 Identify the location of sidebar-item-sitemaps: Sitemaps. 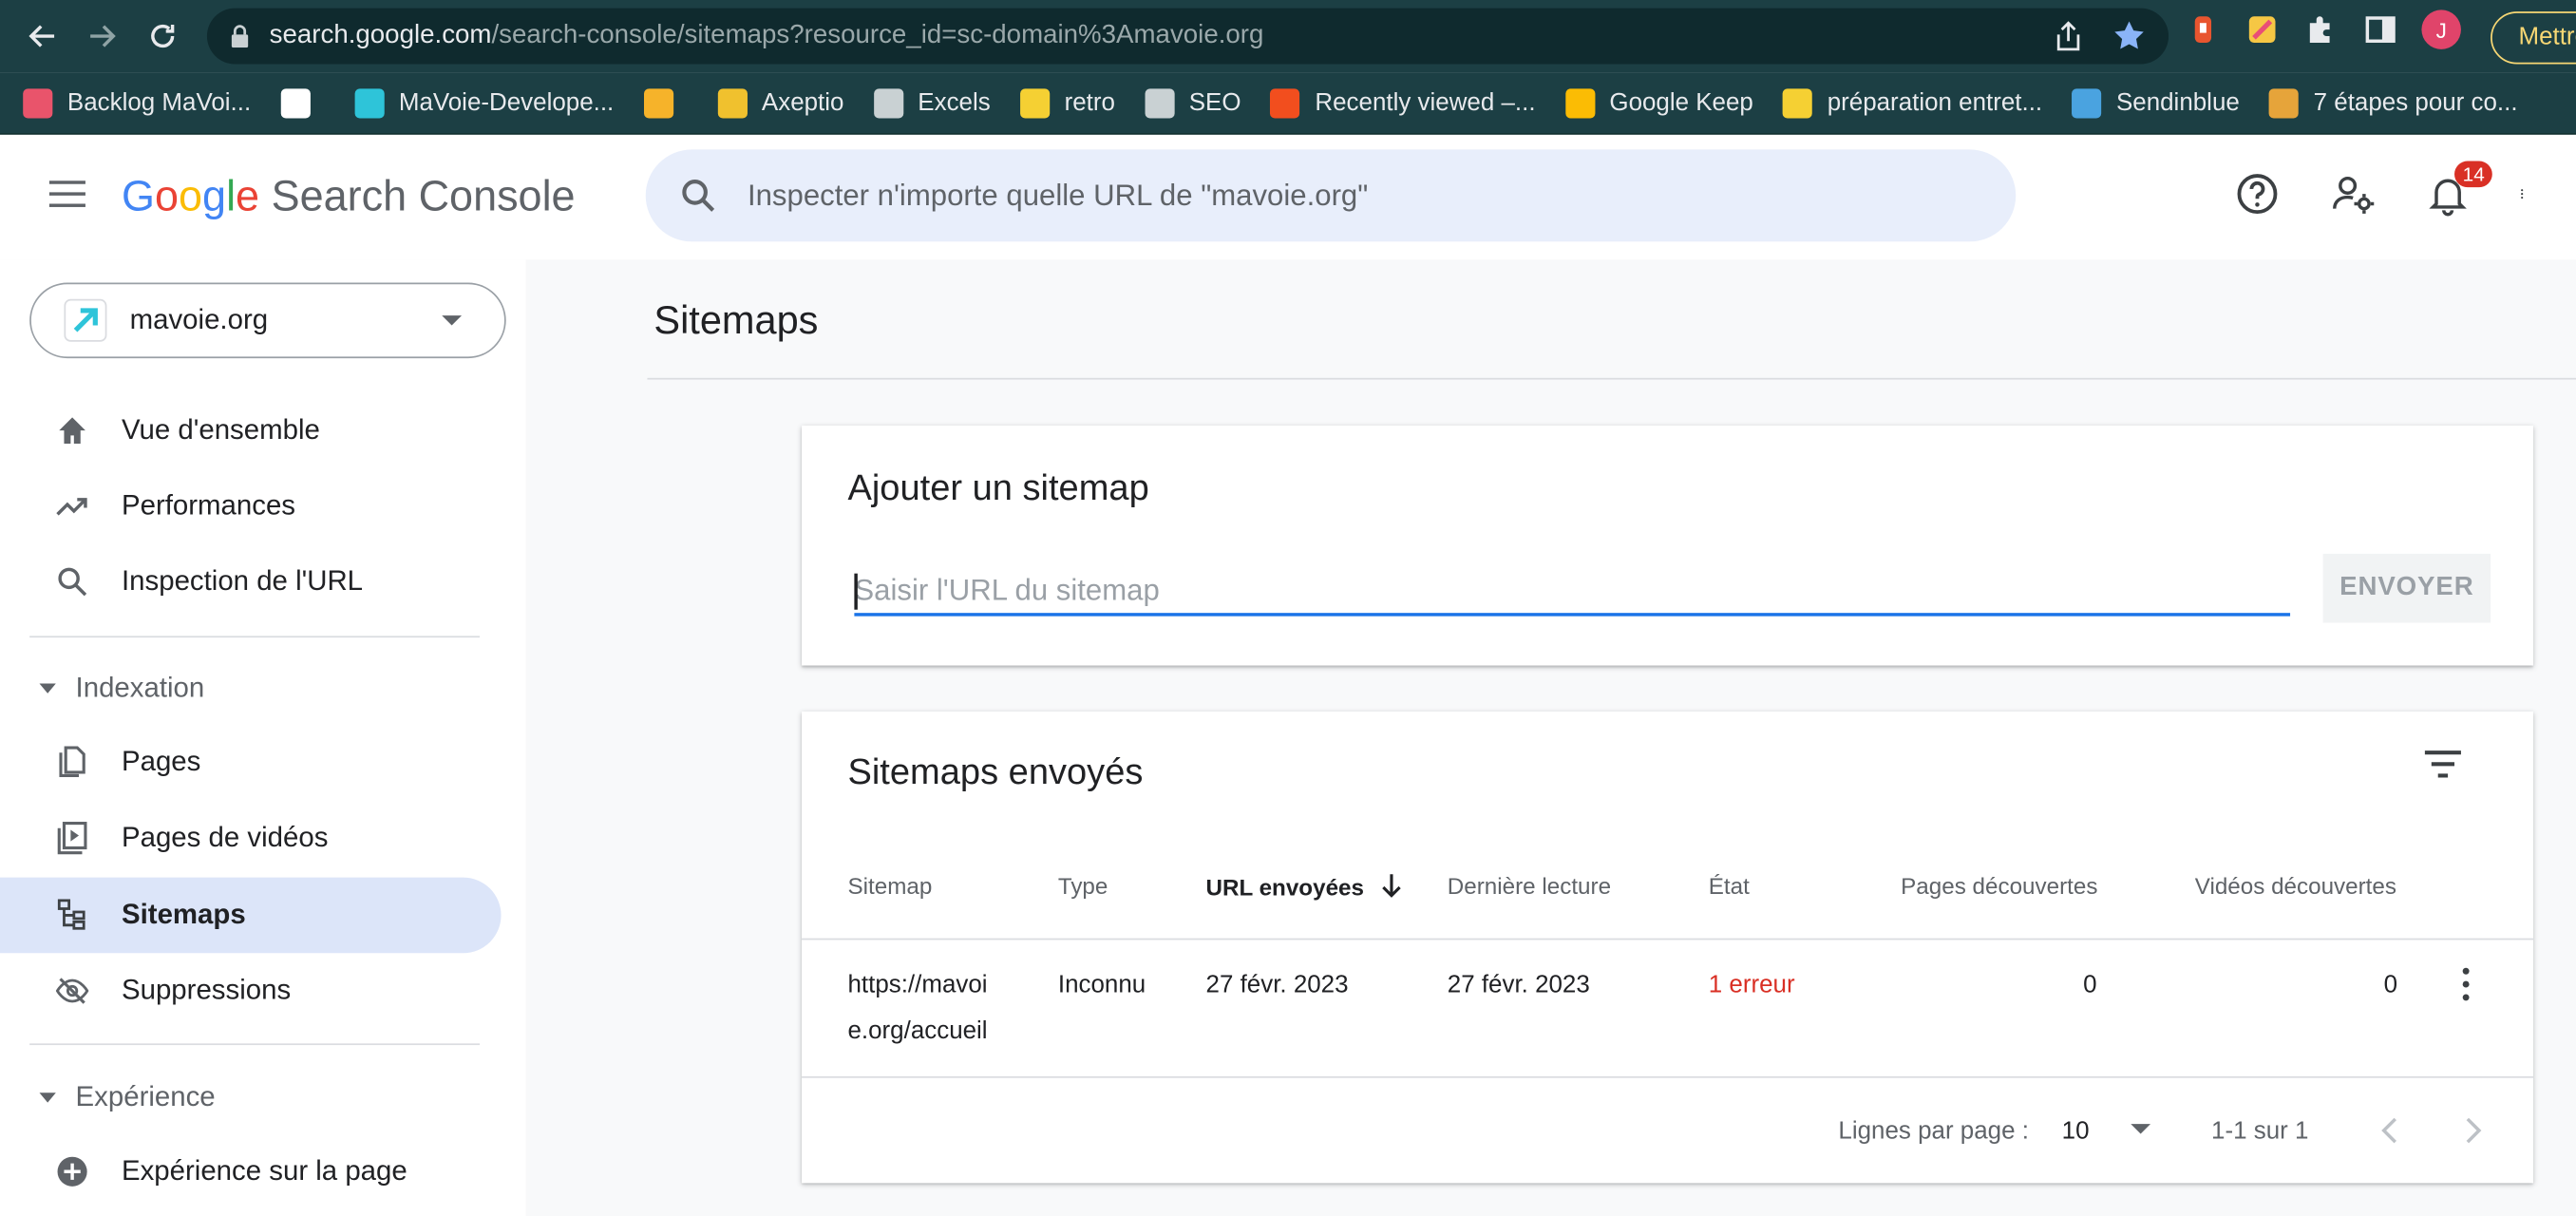
(251, 915).